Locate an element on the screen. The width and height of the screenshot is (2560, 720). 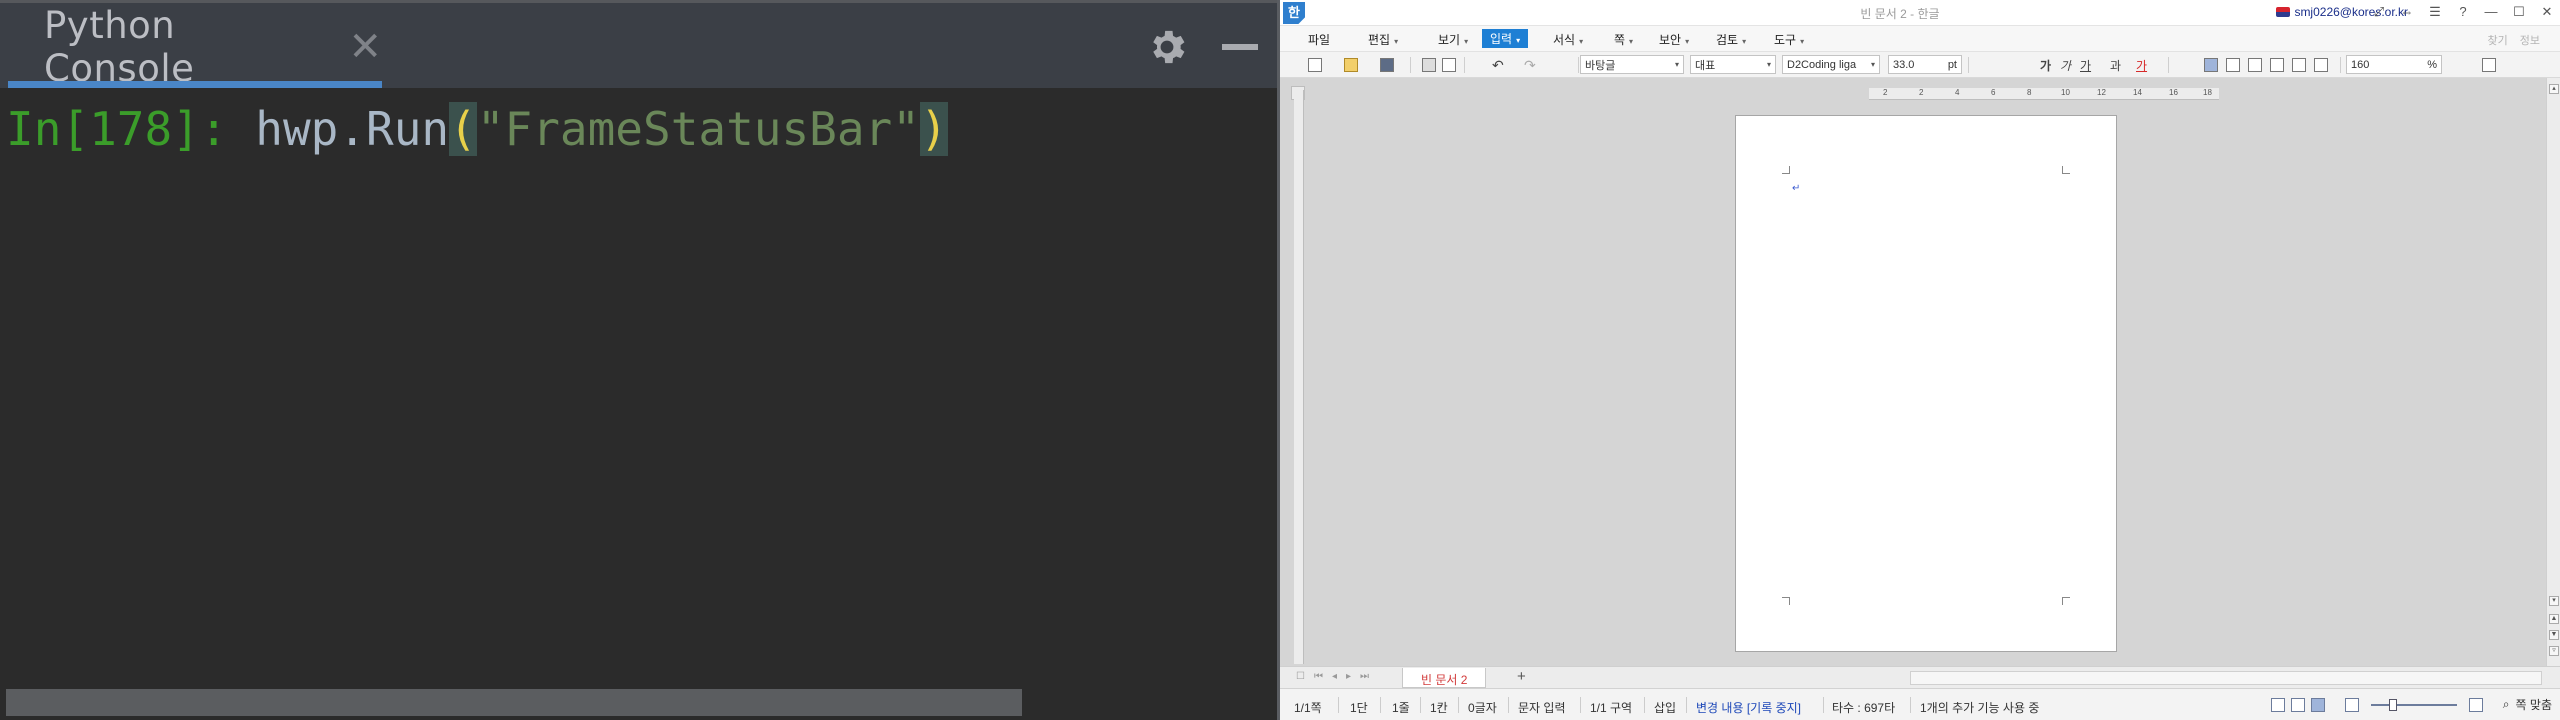
tab-menu-icon: ☐ is located at coordinates (1300, 676).